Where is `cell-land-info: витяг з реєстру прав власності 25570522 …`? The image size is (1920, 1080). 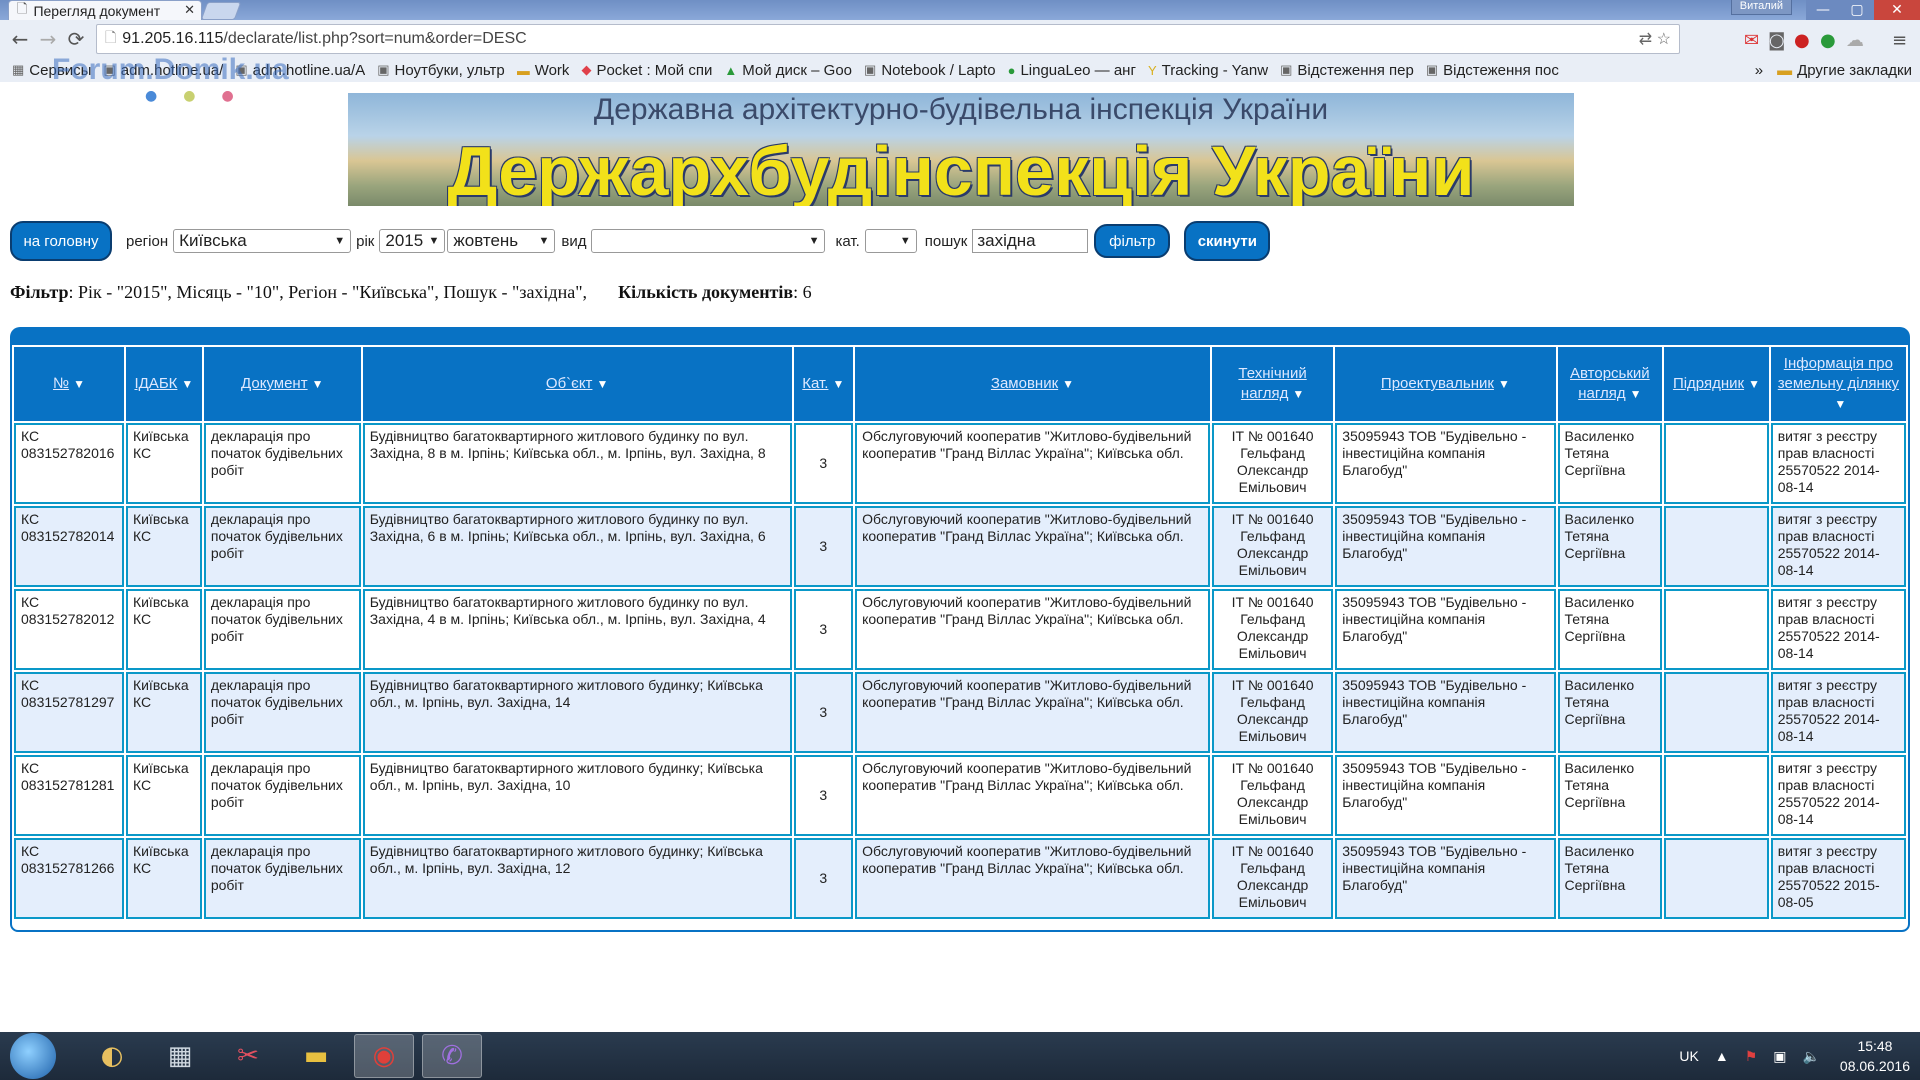 cell-land-info: витяг з реєстру прав власності 25570522 … is located at coordinates (1838, 629).